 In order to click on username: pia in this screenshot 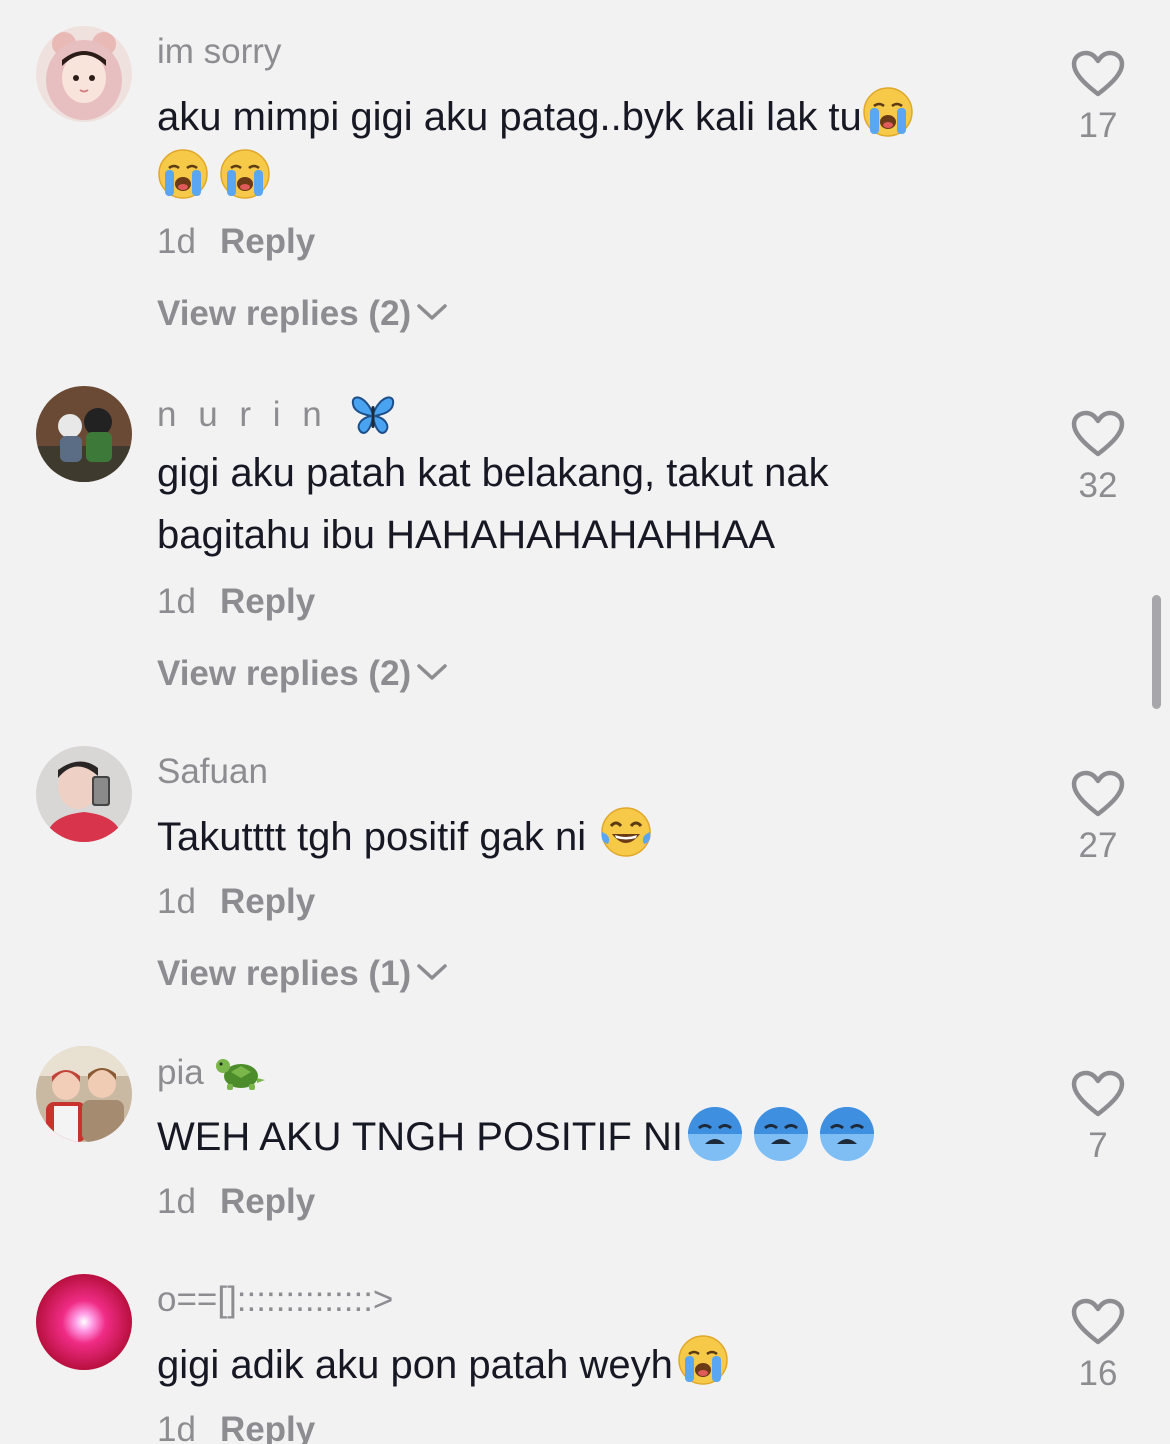, I will do `click(212, 1072)`.